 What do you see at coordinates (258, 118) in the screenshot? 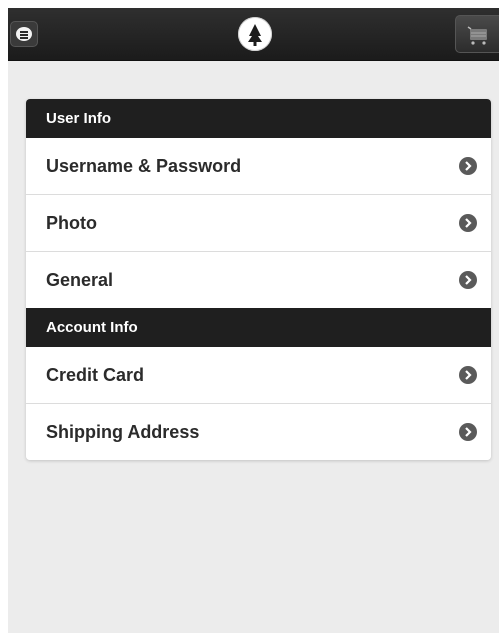
I see `section-header-user-info: User Info` at bounding box center [258, 118].